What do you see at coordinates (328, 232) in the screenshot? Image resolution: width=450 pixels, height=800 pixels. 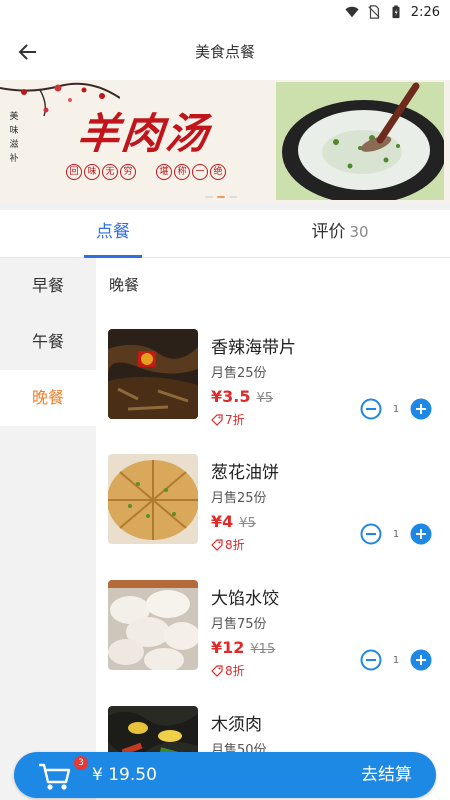 I see `tab-reviews-label: 评价` at bounding box center [328, 232].